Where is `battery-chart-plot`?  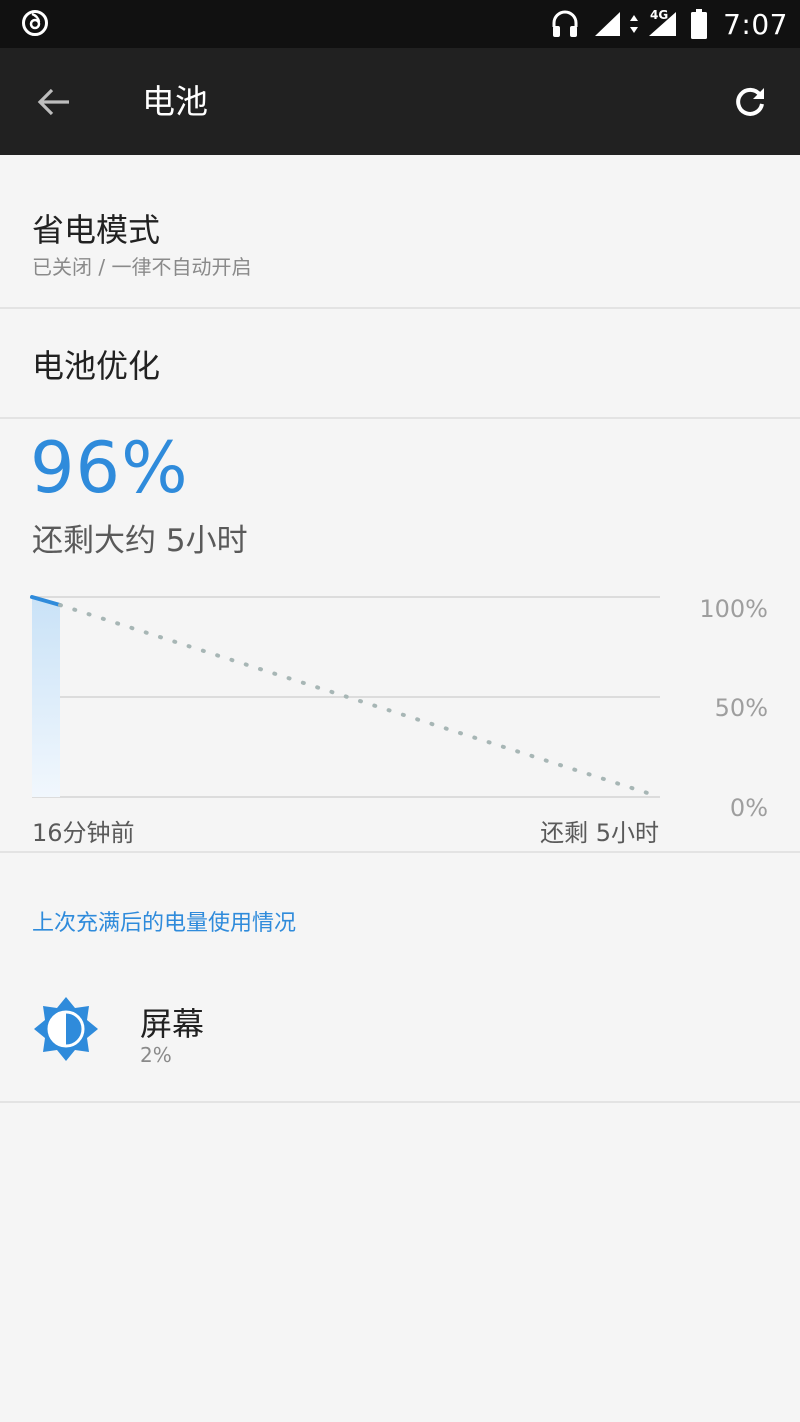
battery-chart-plot is located at coordinates (346, 697).